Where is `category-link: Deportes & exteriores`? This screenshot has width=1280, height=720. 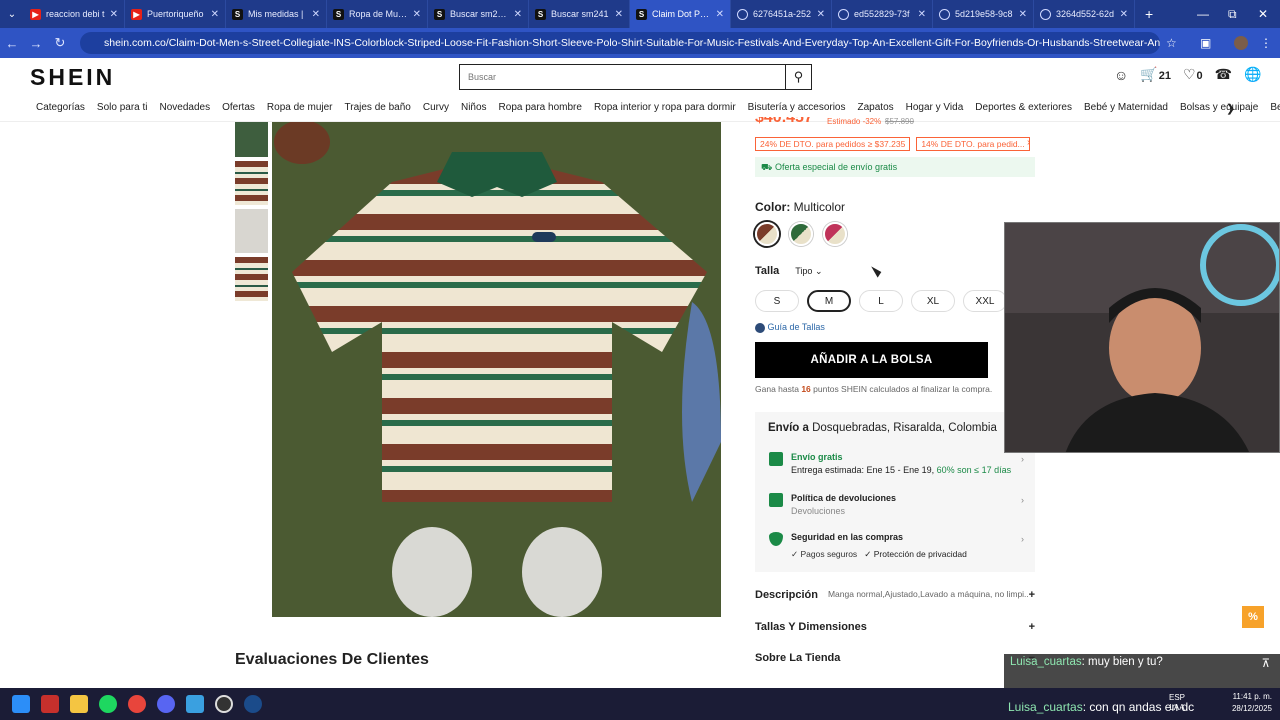 category-link: Deportes & exteriores is located at coordinates (1023, 107).